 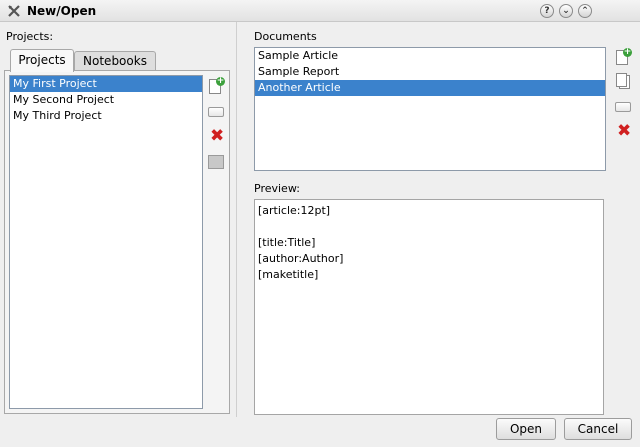 What do you see at coordinates (598, 429) in the screenshot?
I see `cancel-button: Cancel` at bounding box center [598, 429].